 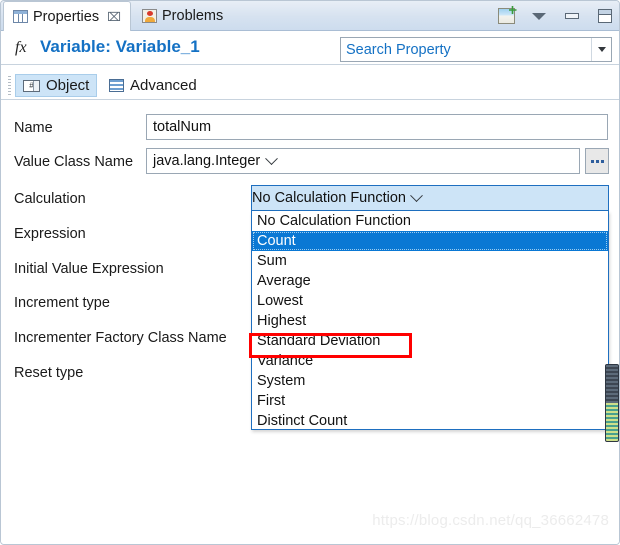 I want to click on dropdown-option-sum: Sum, so click(x=430, y=261).